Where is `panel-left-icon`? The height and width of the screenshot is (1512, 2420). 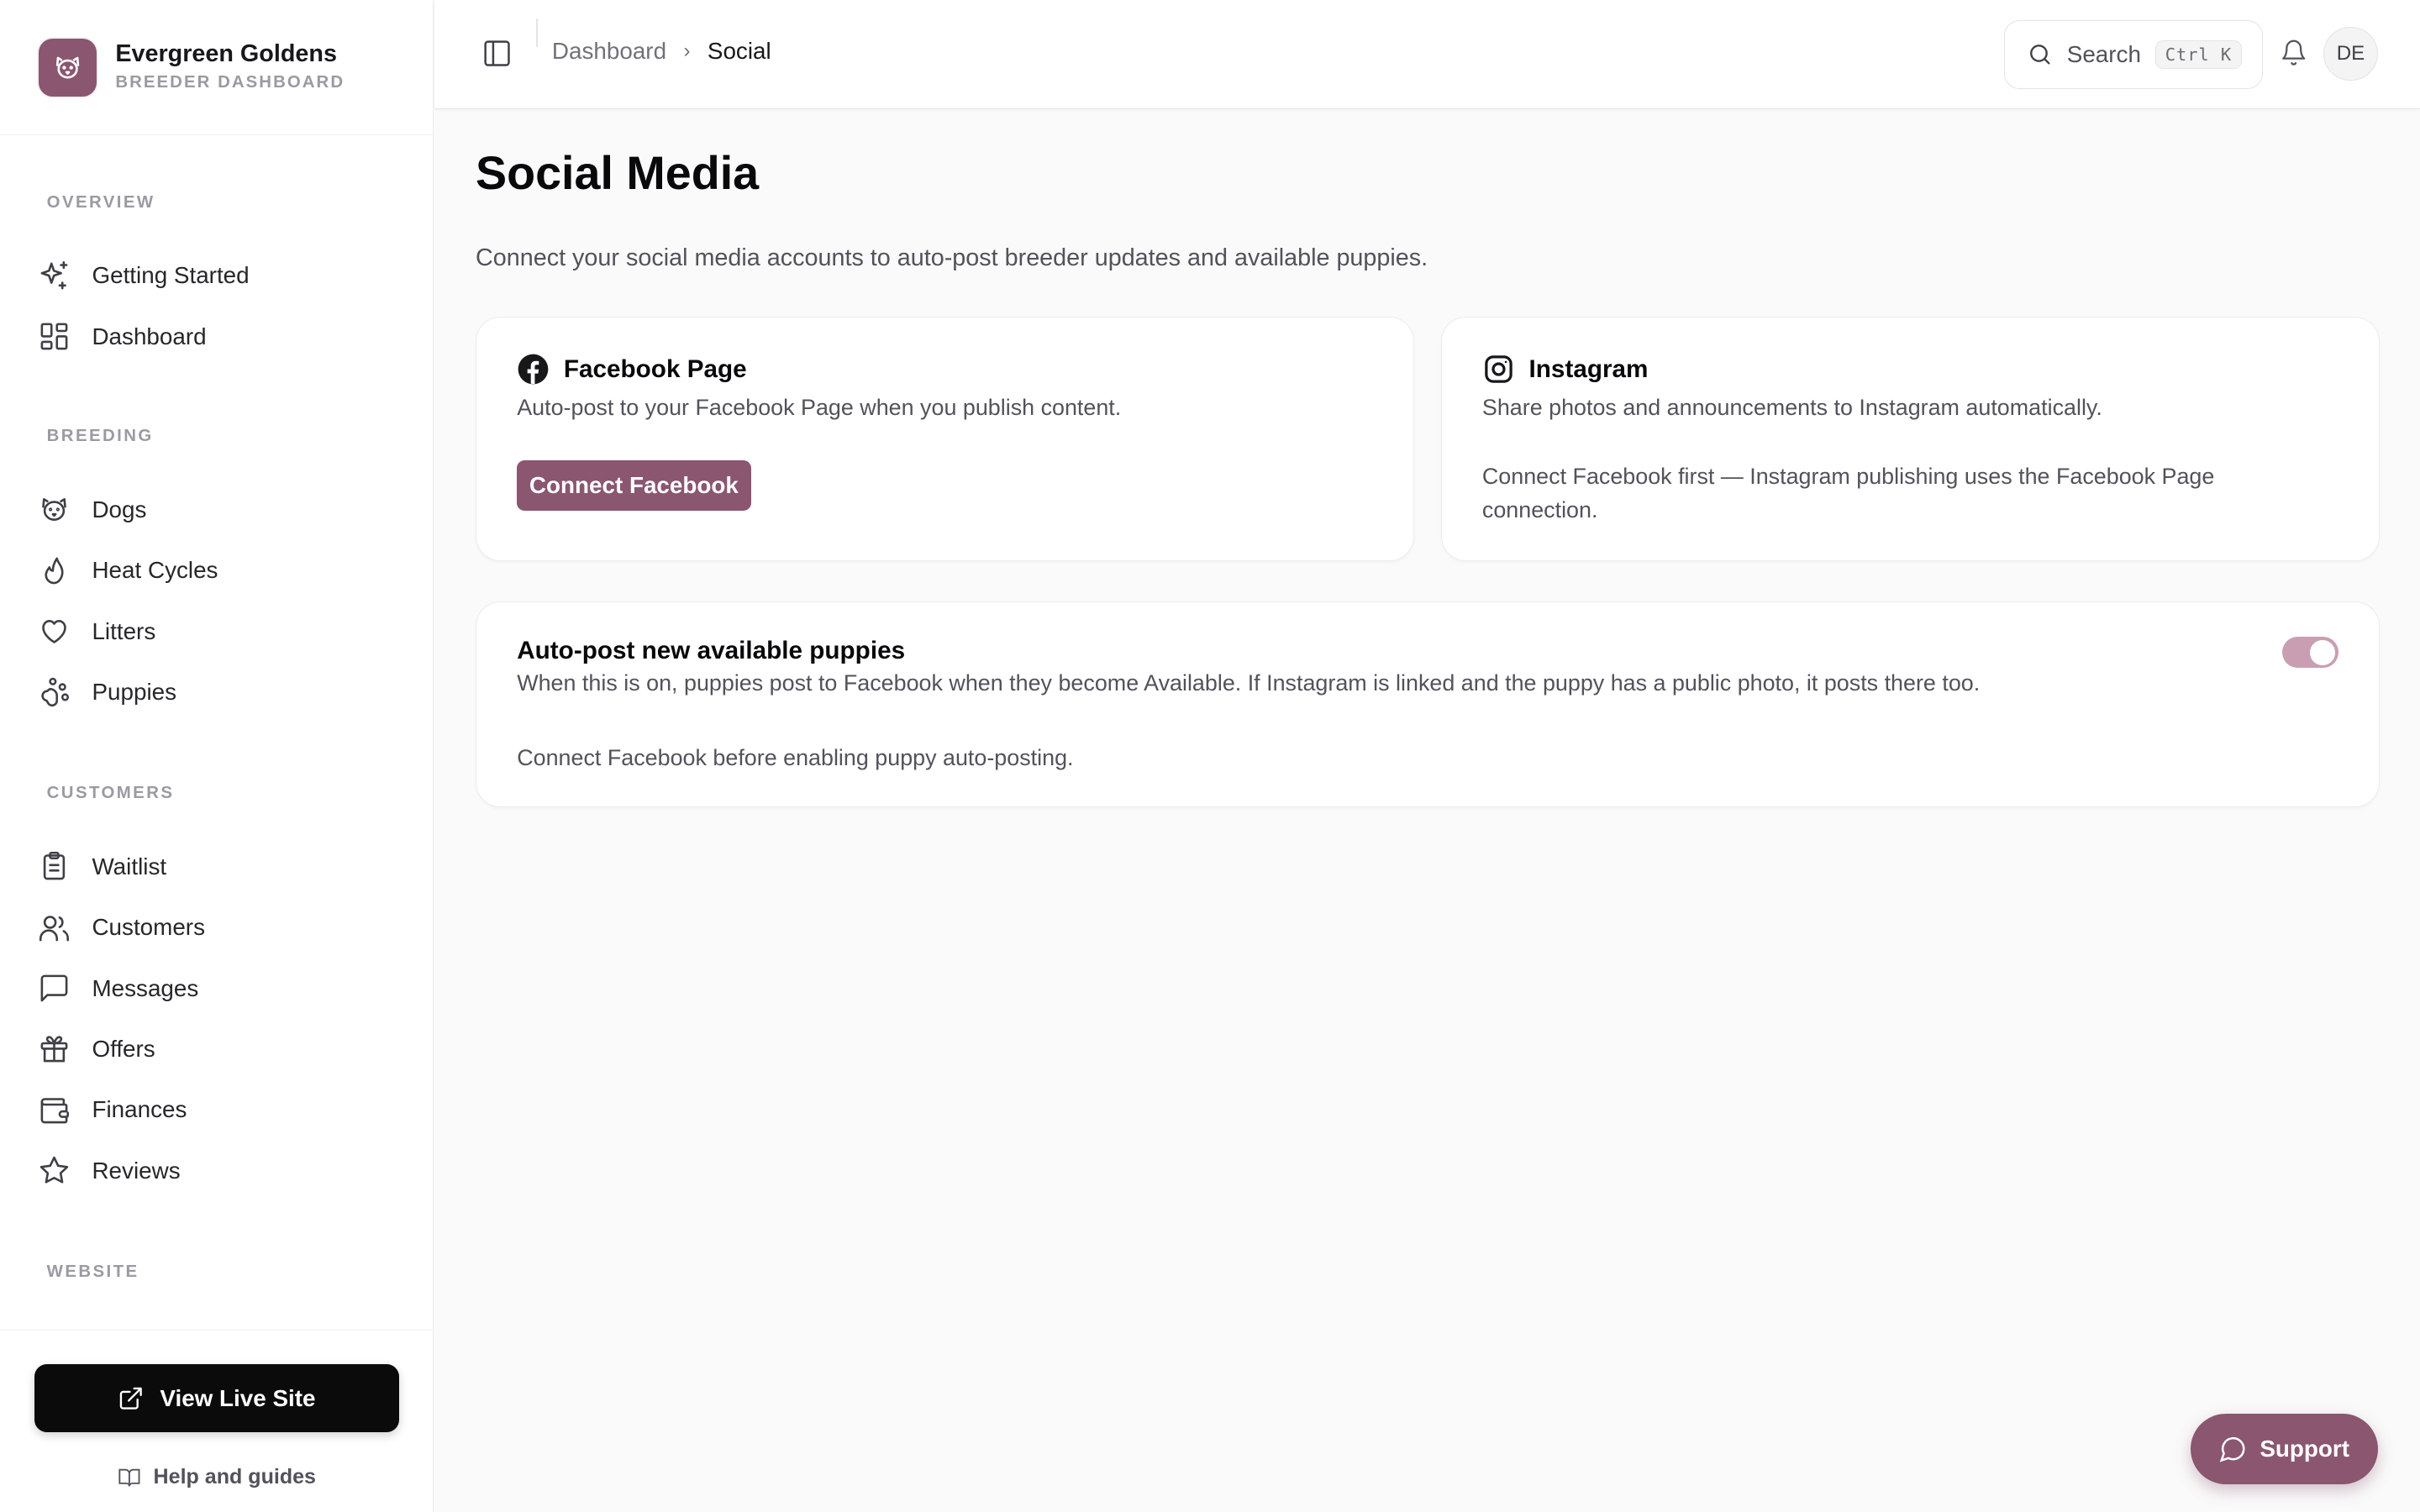
panel-left-icon is located at coordinates (497, 52).